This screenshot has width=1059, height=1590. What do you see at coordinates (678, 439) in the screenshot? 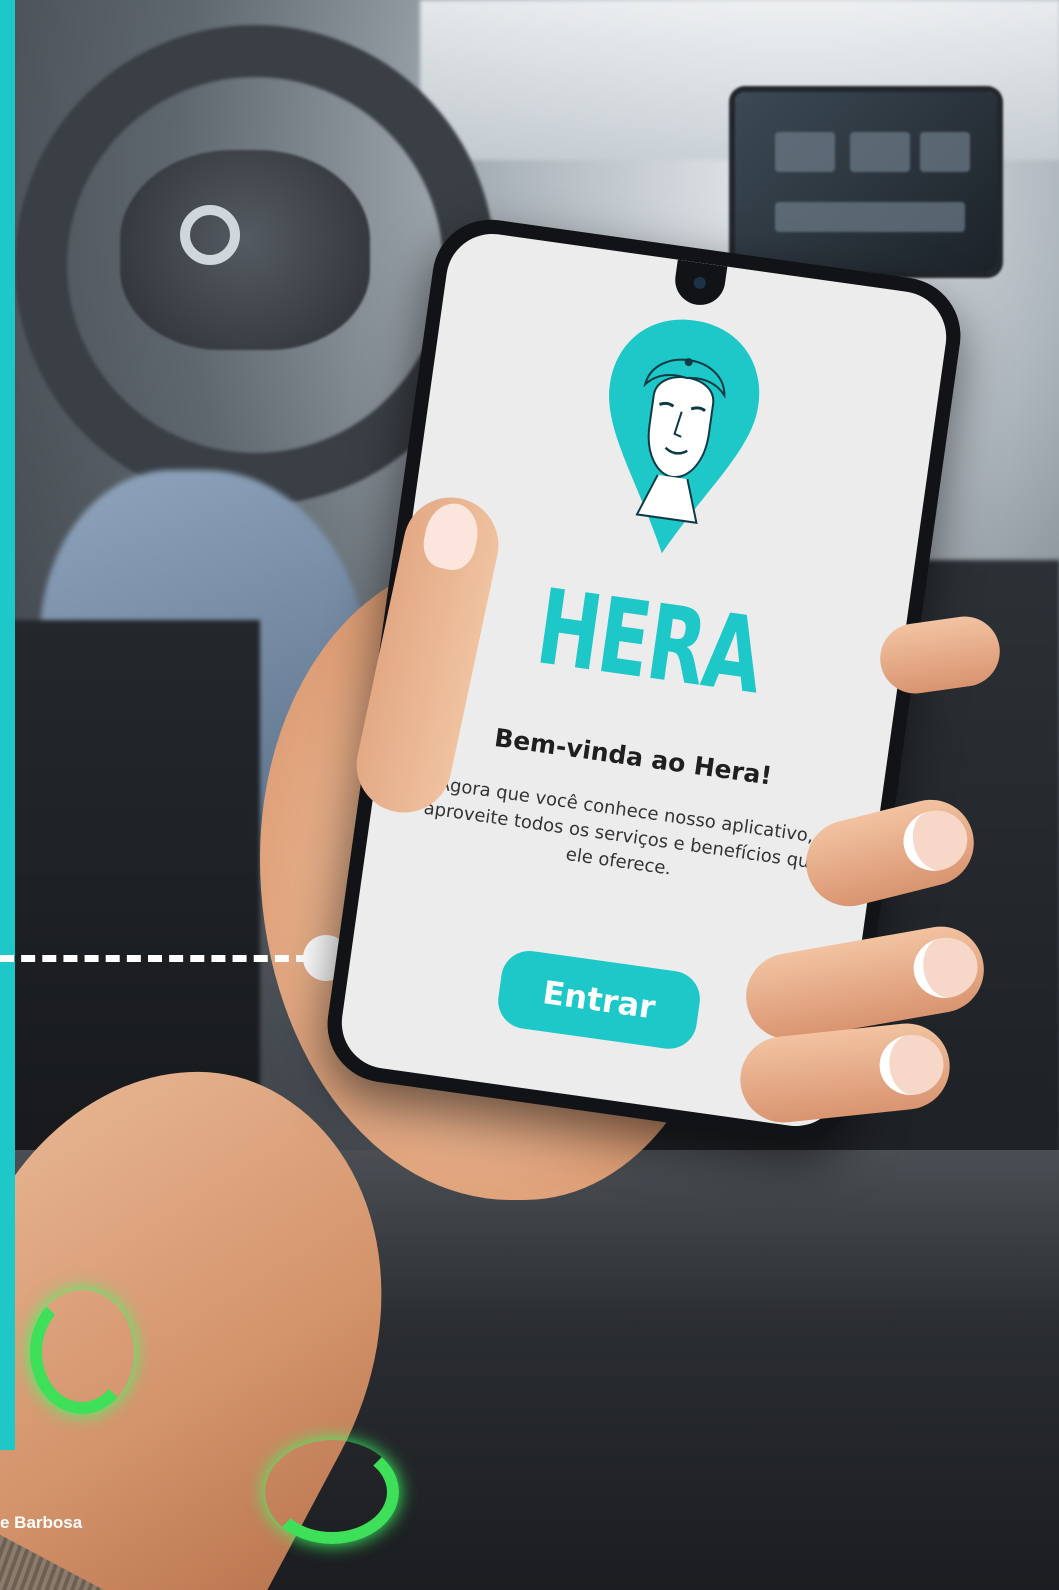
I see `woman-face-location-pin-icon` at bounding box center [678, 439].